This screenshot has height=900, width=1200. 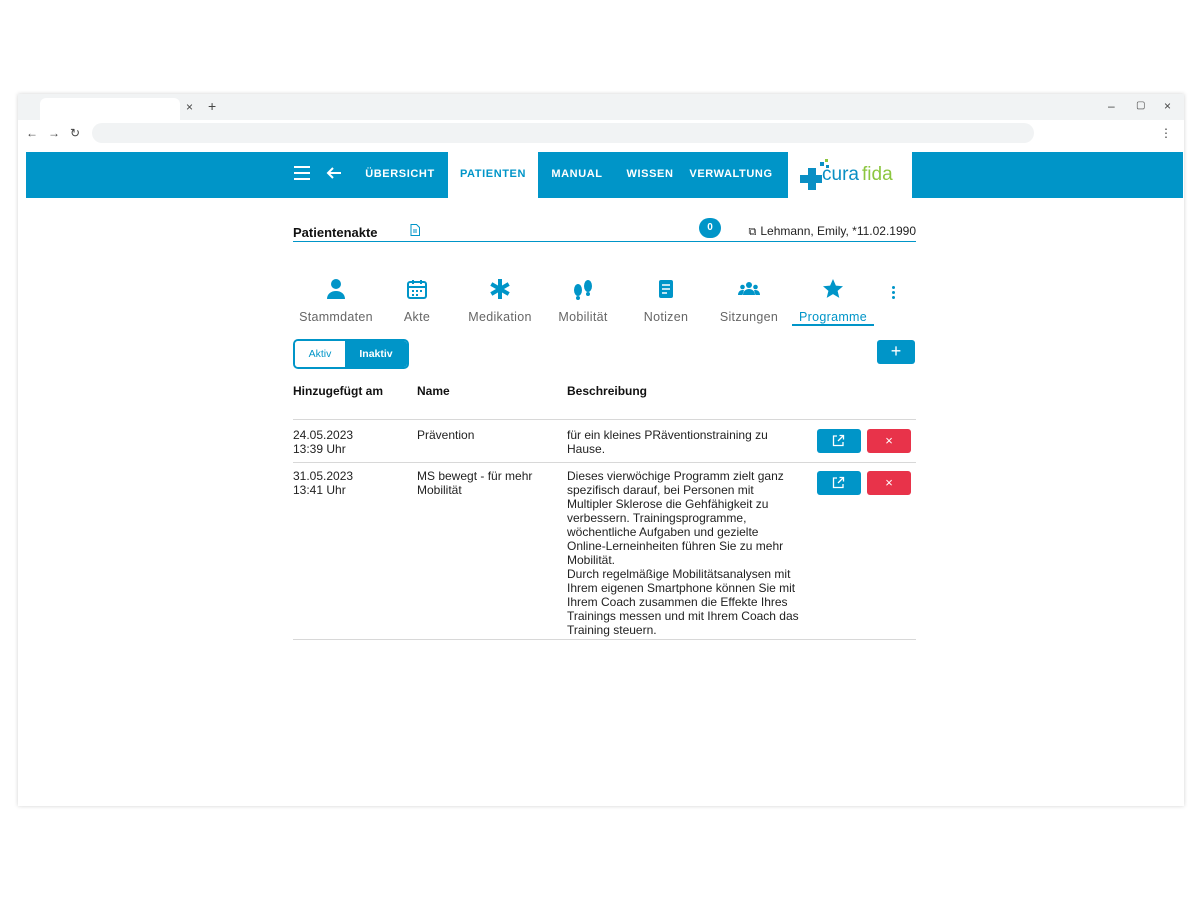 I want to click on curafida-logo: cura fida, so click(x=850, y=175).